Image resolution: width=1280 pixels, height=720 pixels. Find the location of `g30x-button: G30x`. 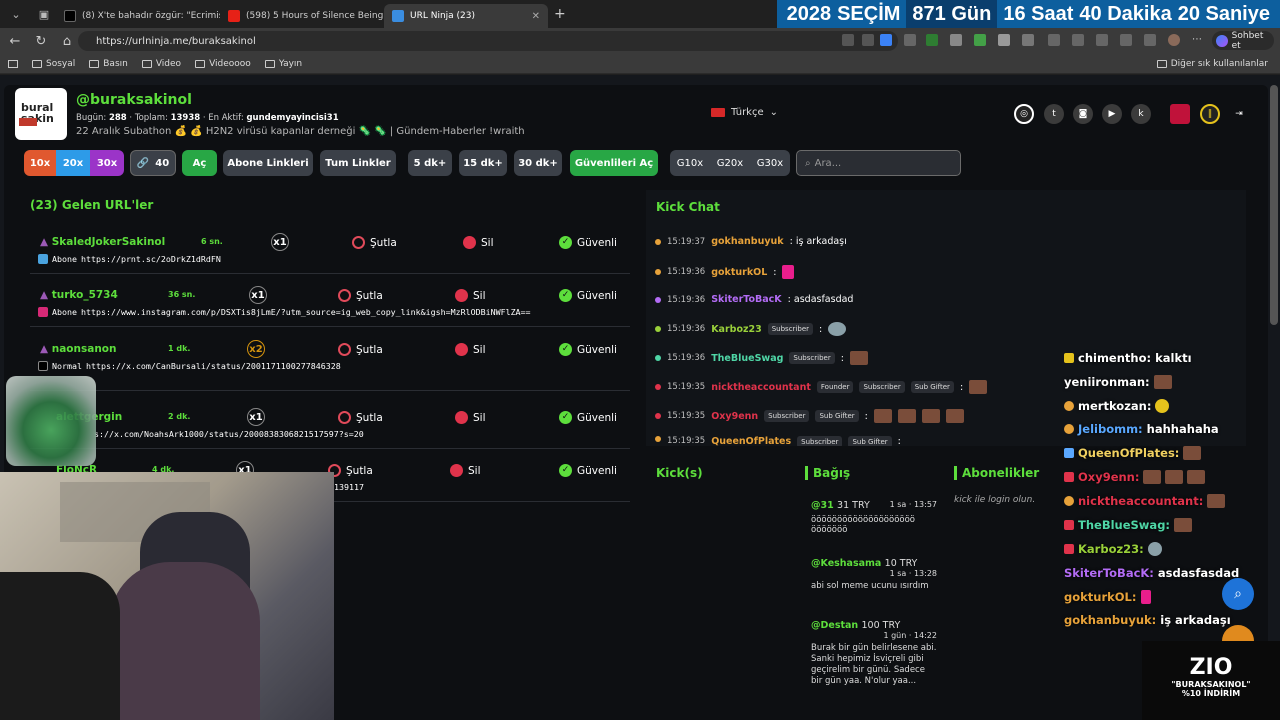

g30x-button: G30x is located at coordinates (770, 163).